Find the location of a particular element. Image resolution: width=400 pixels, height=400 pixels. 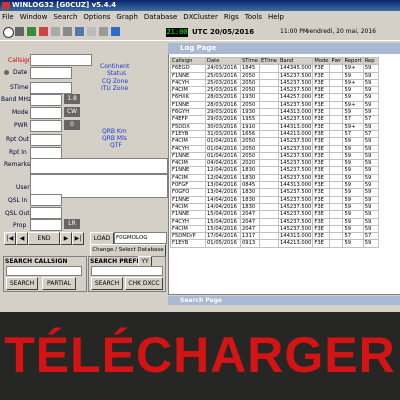

log-cell: 144313.000 is located at coordinates (295, 185).